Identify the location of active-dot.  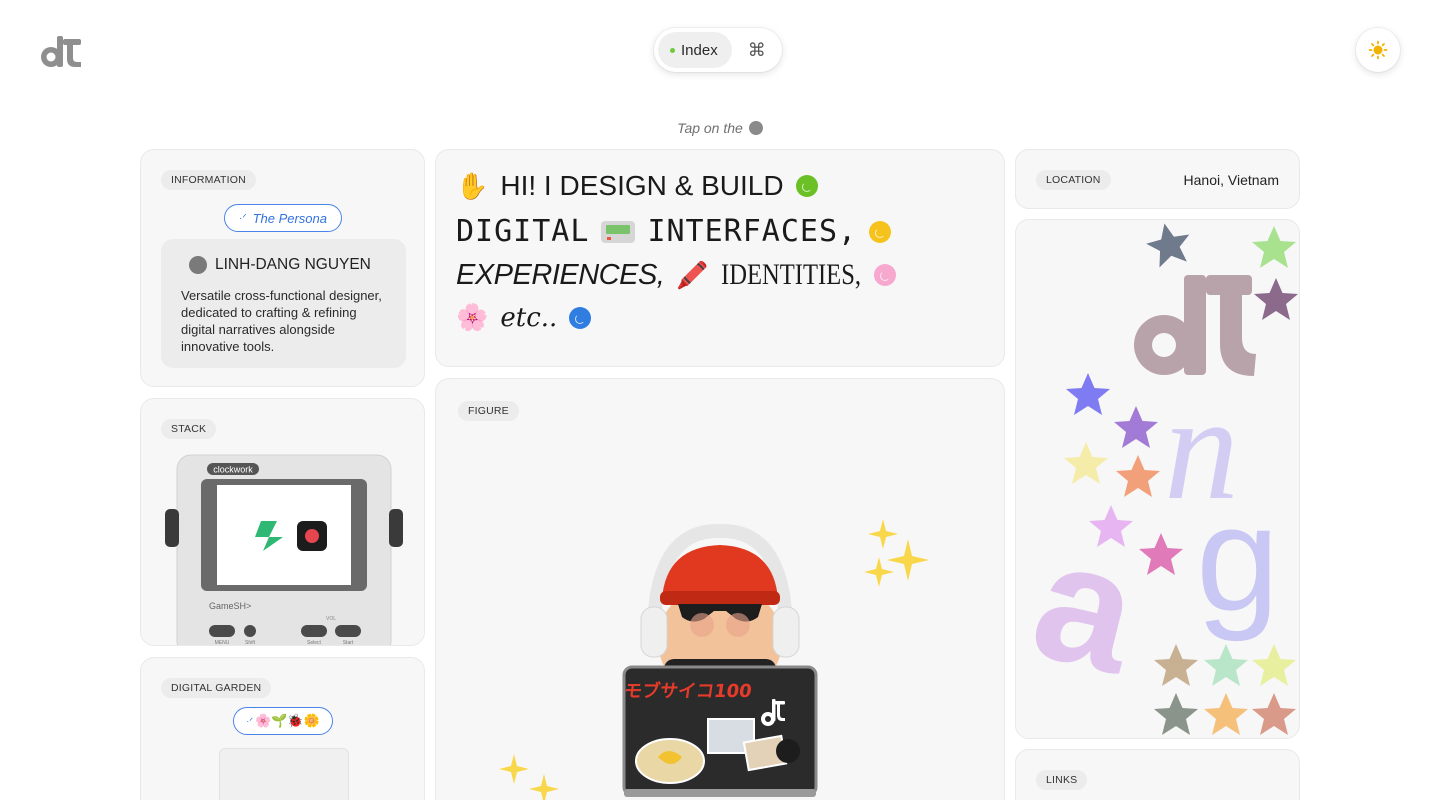
(672, 50).